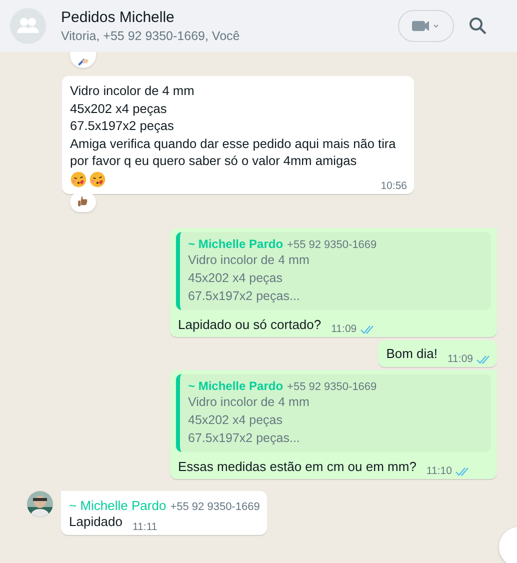 This screenshot has width=517, height=563. Describe the element at coordinates (215, 507) in the screenshot. I see `sender-phone: +55 92 9350-1669` at that location.